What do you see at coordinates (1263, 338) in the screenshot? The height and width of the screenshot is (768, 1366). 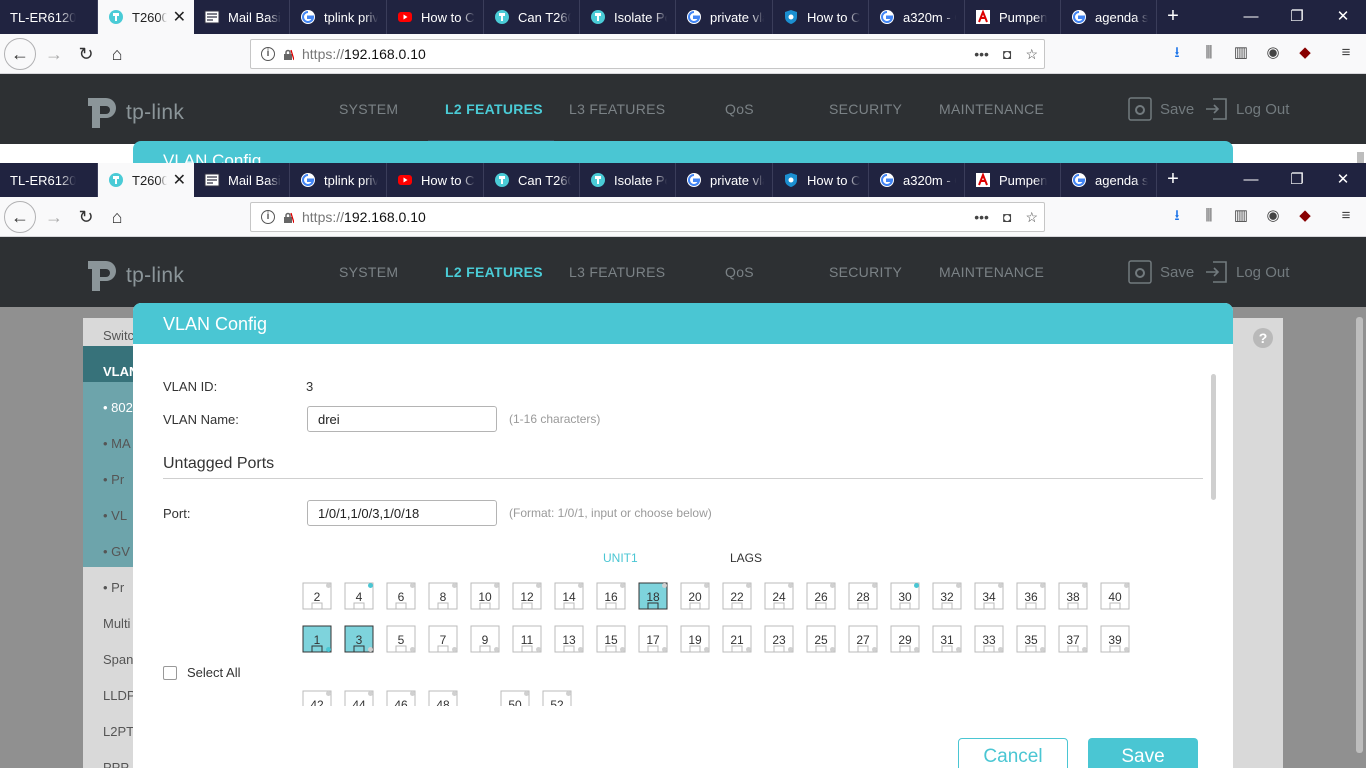 I see `help-icon: ?` at bounding box center [1263, 338].